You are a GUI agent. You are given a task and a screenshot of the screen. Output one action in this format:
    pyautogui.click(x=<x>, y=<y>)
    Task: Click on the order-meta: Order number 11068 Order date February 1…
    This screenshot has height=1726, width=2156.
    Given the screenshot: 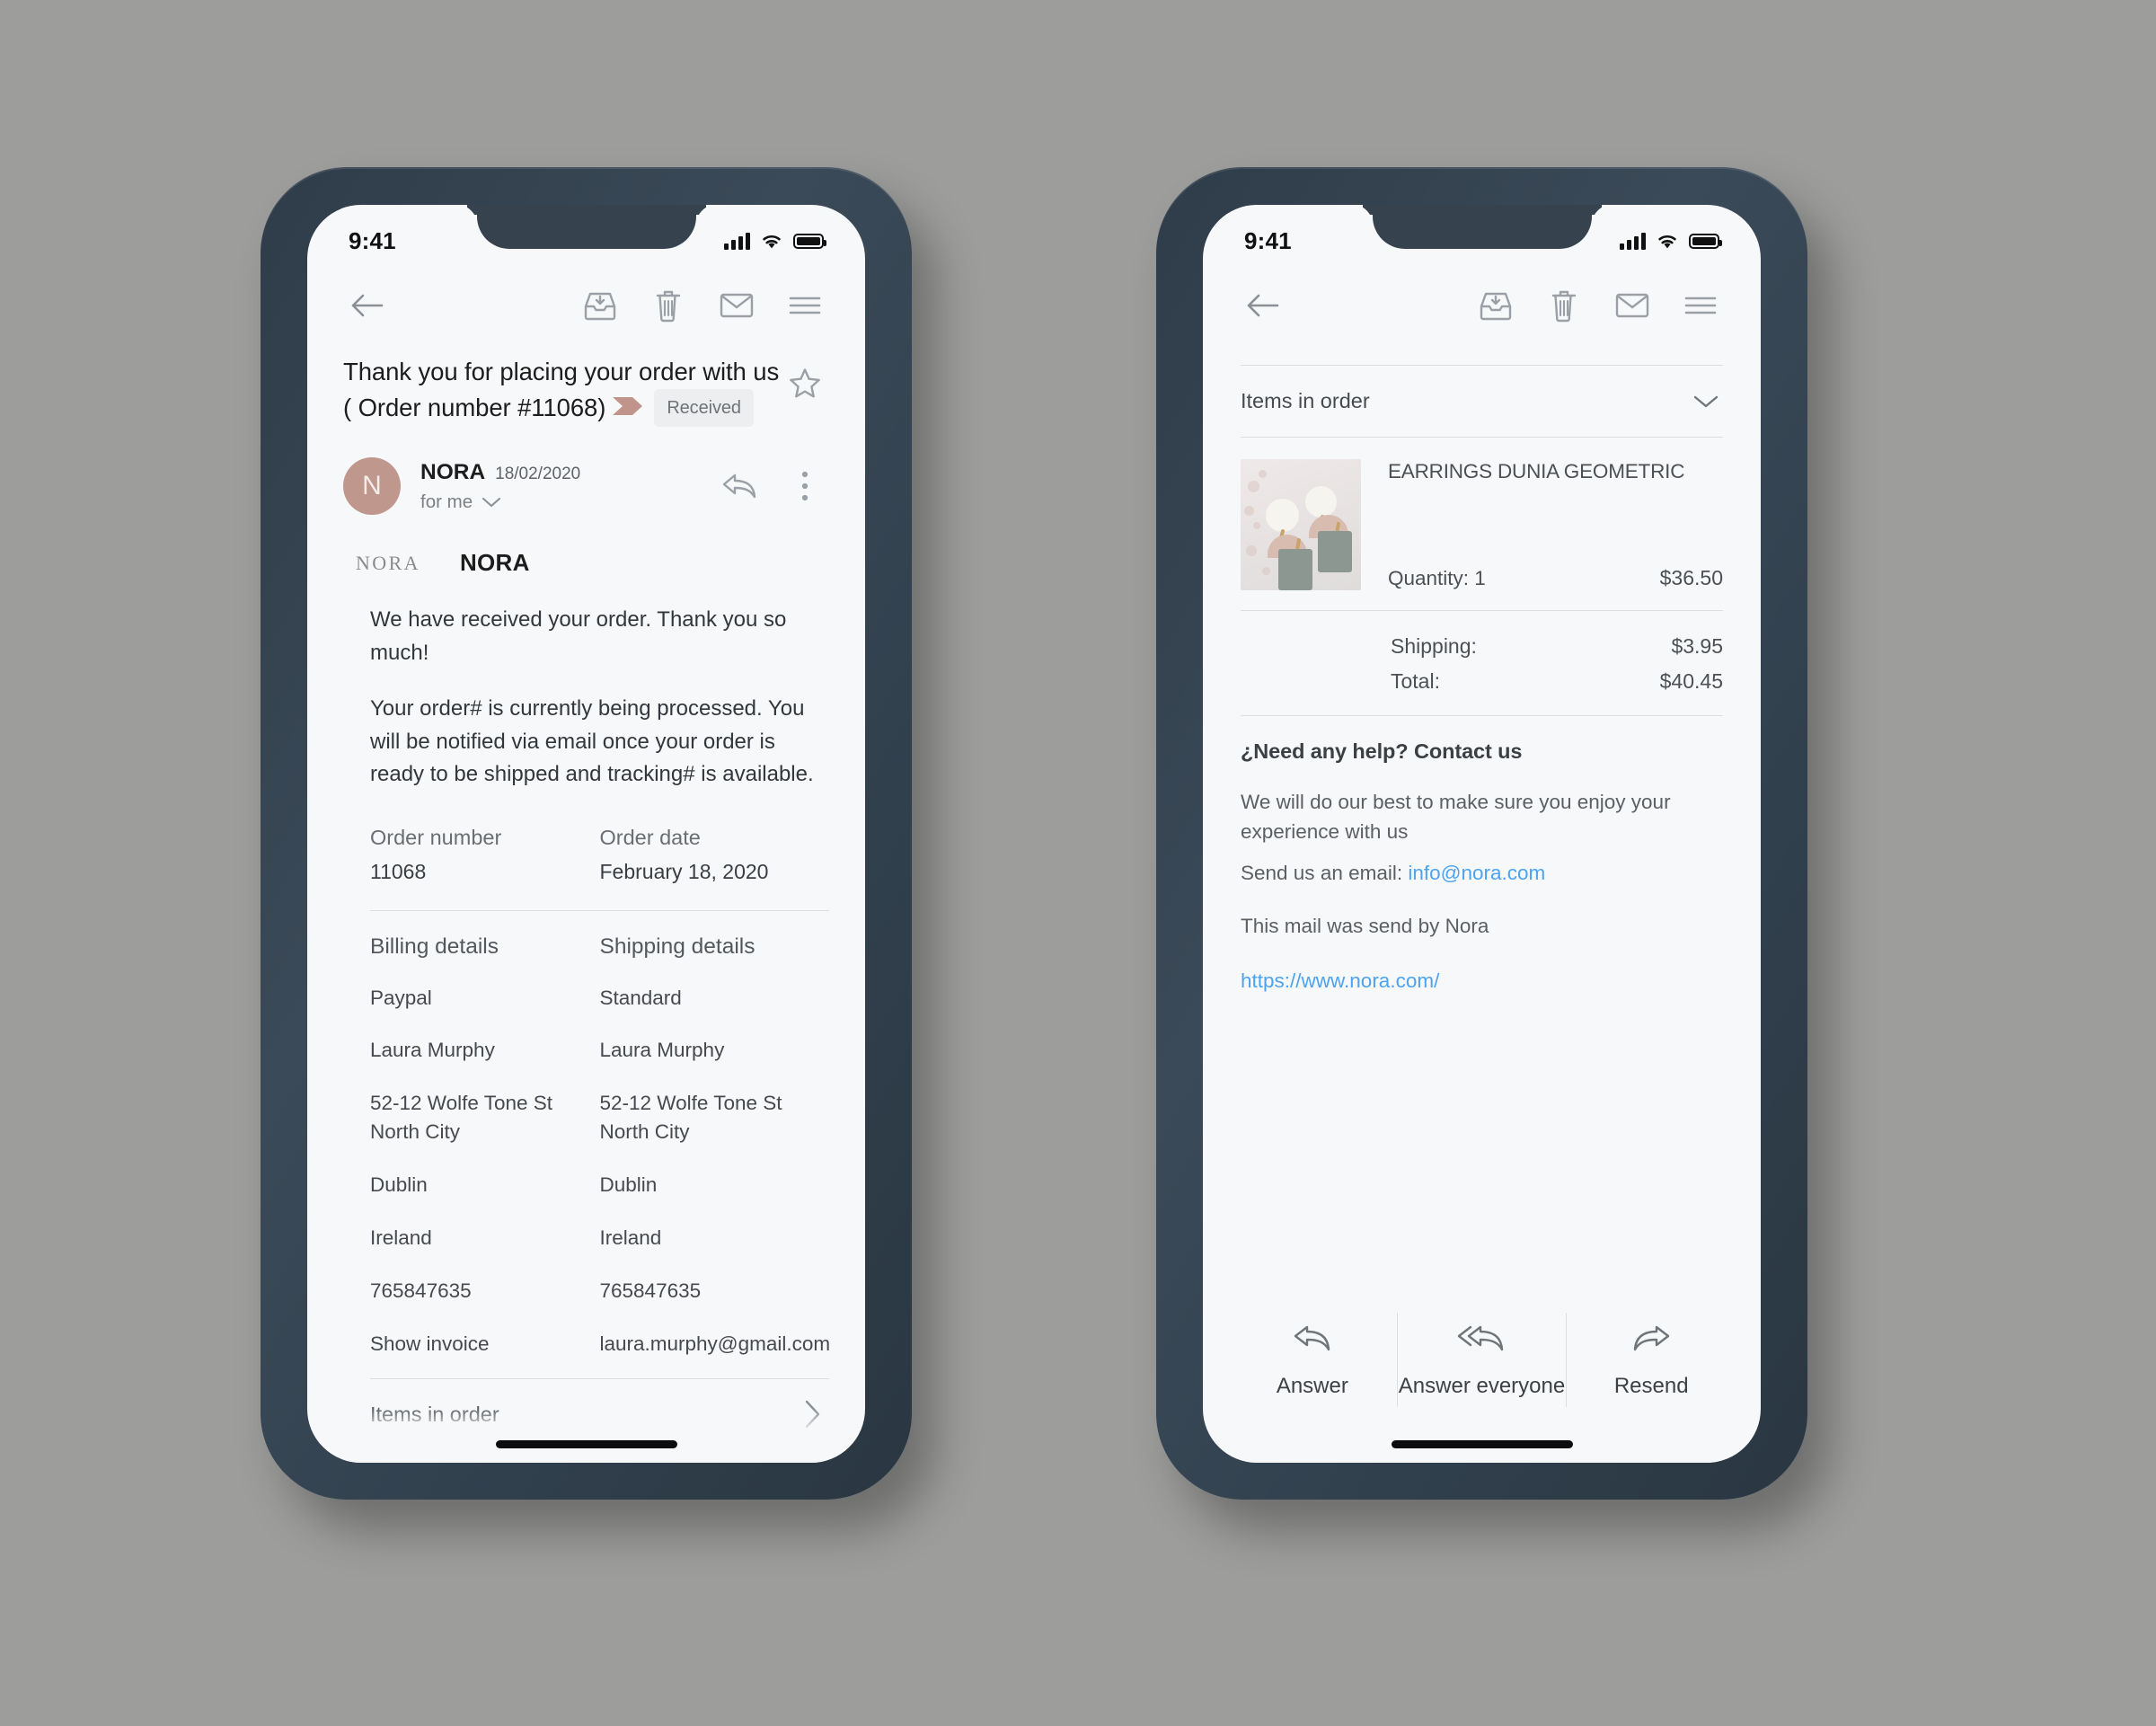 What is the action you would take?
    pyautogui.click(x=599, y=856)
    